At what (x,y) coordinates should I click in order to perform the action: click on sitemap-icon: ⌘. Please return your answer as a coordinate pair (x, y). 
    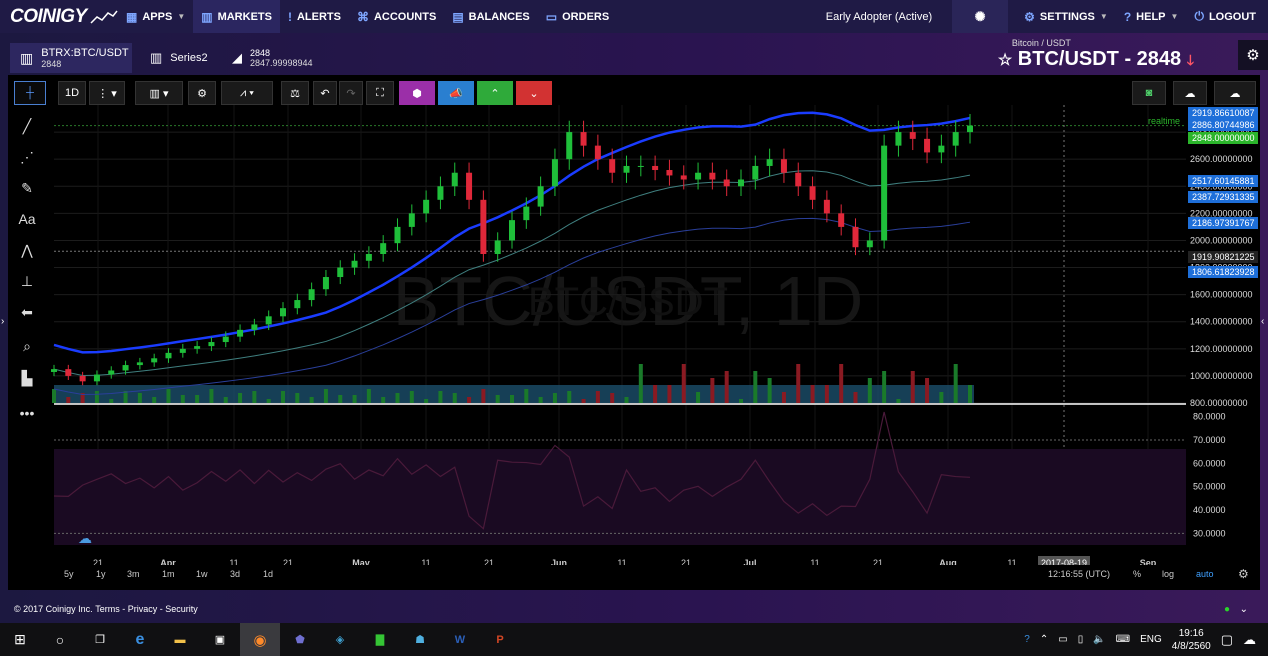
    Looking at the image, I should click on (362, 16).